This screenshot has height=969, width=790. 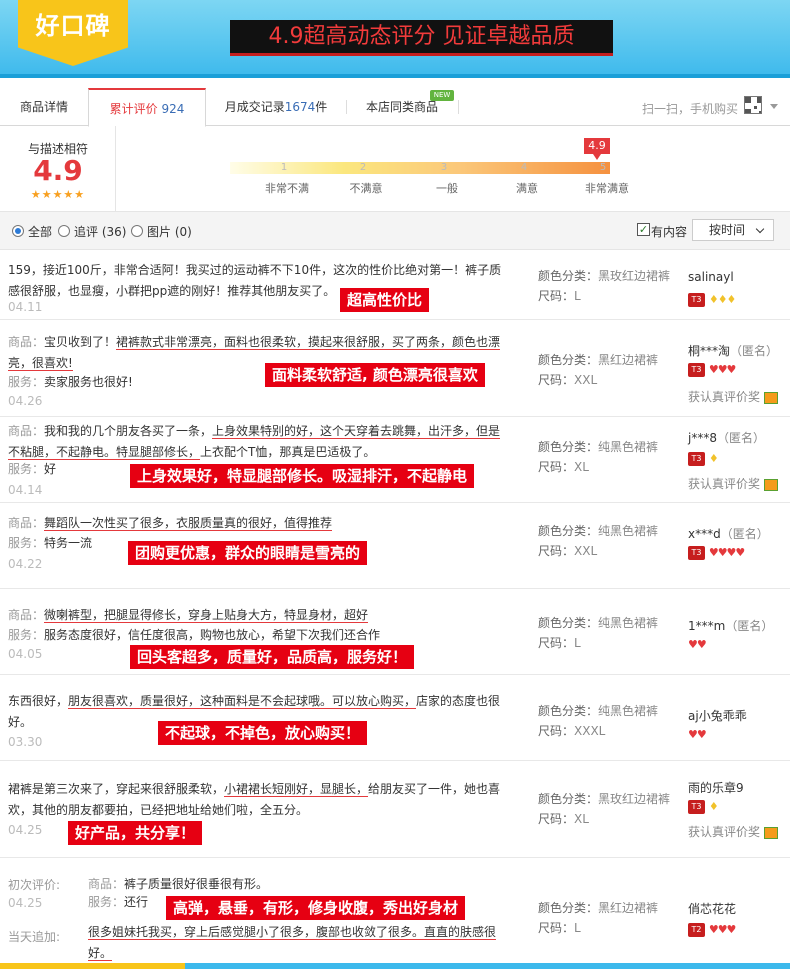 What do you see at coordinates (375, 375) in the screenshot?
I see `highlight-tag: 面料柔软舒适, 颜色漂亮很喜欢` at bounding box center [375, 375].